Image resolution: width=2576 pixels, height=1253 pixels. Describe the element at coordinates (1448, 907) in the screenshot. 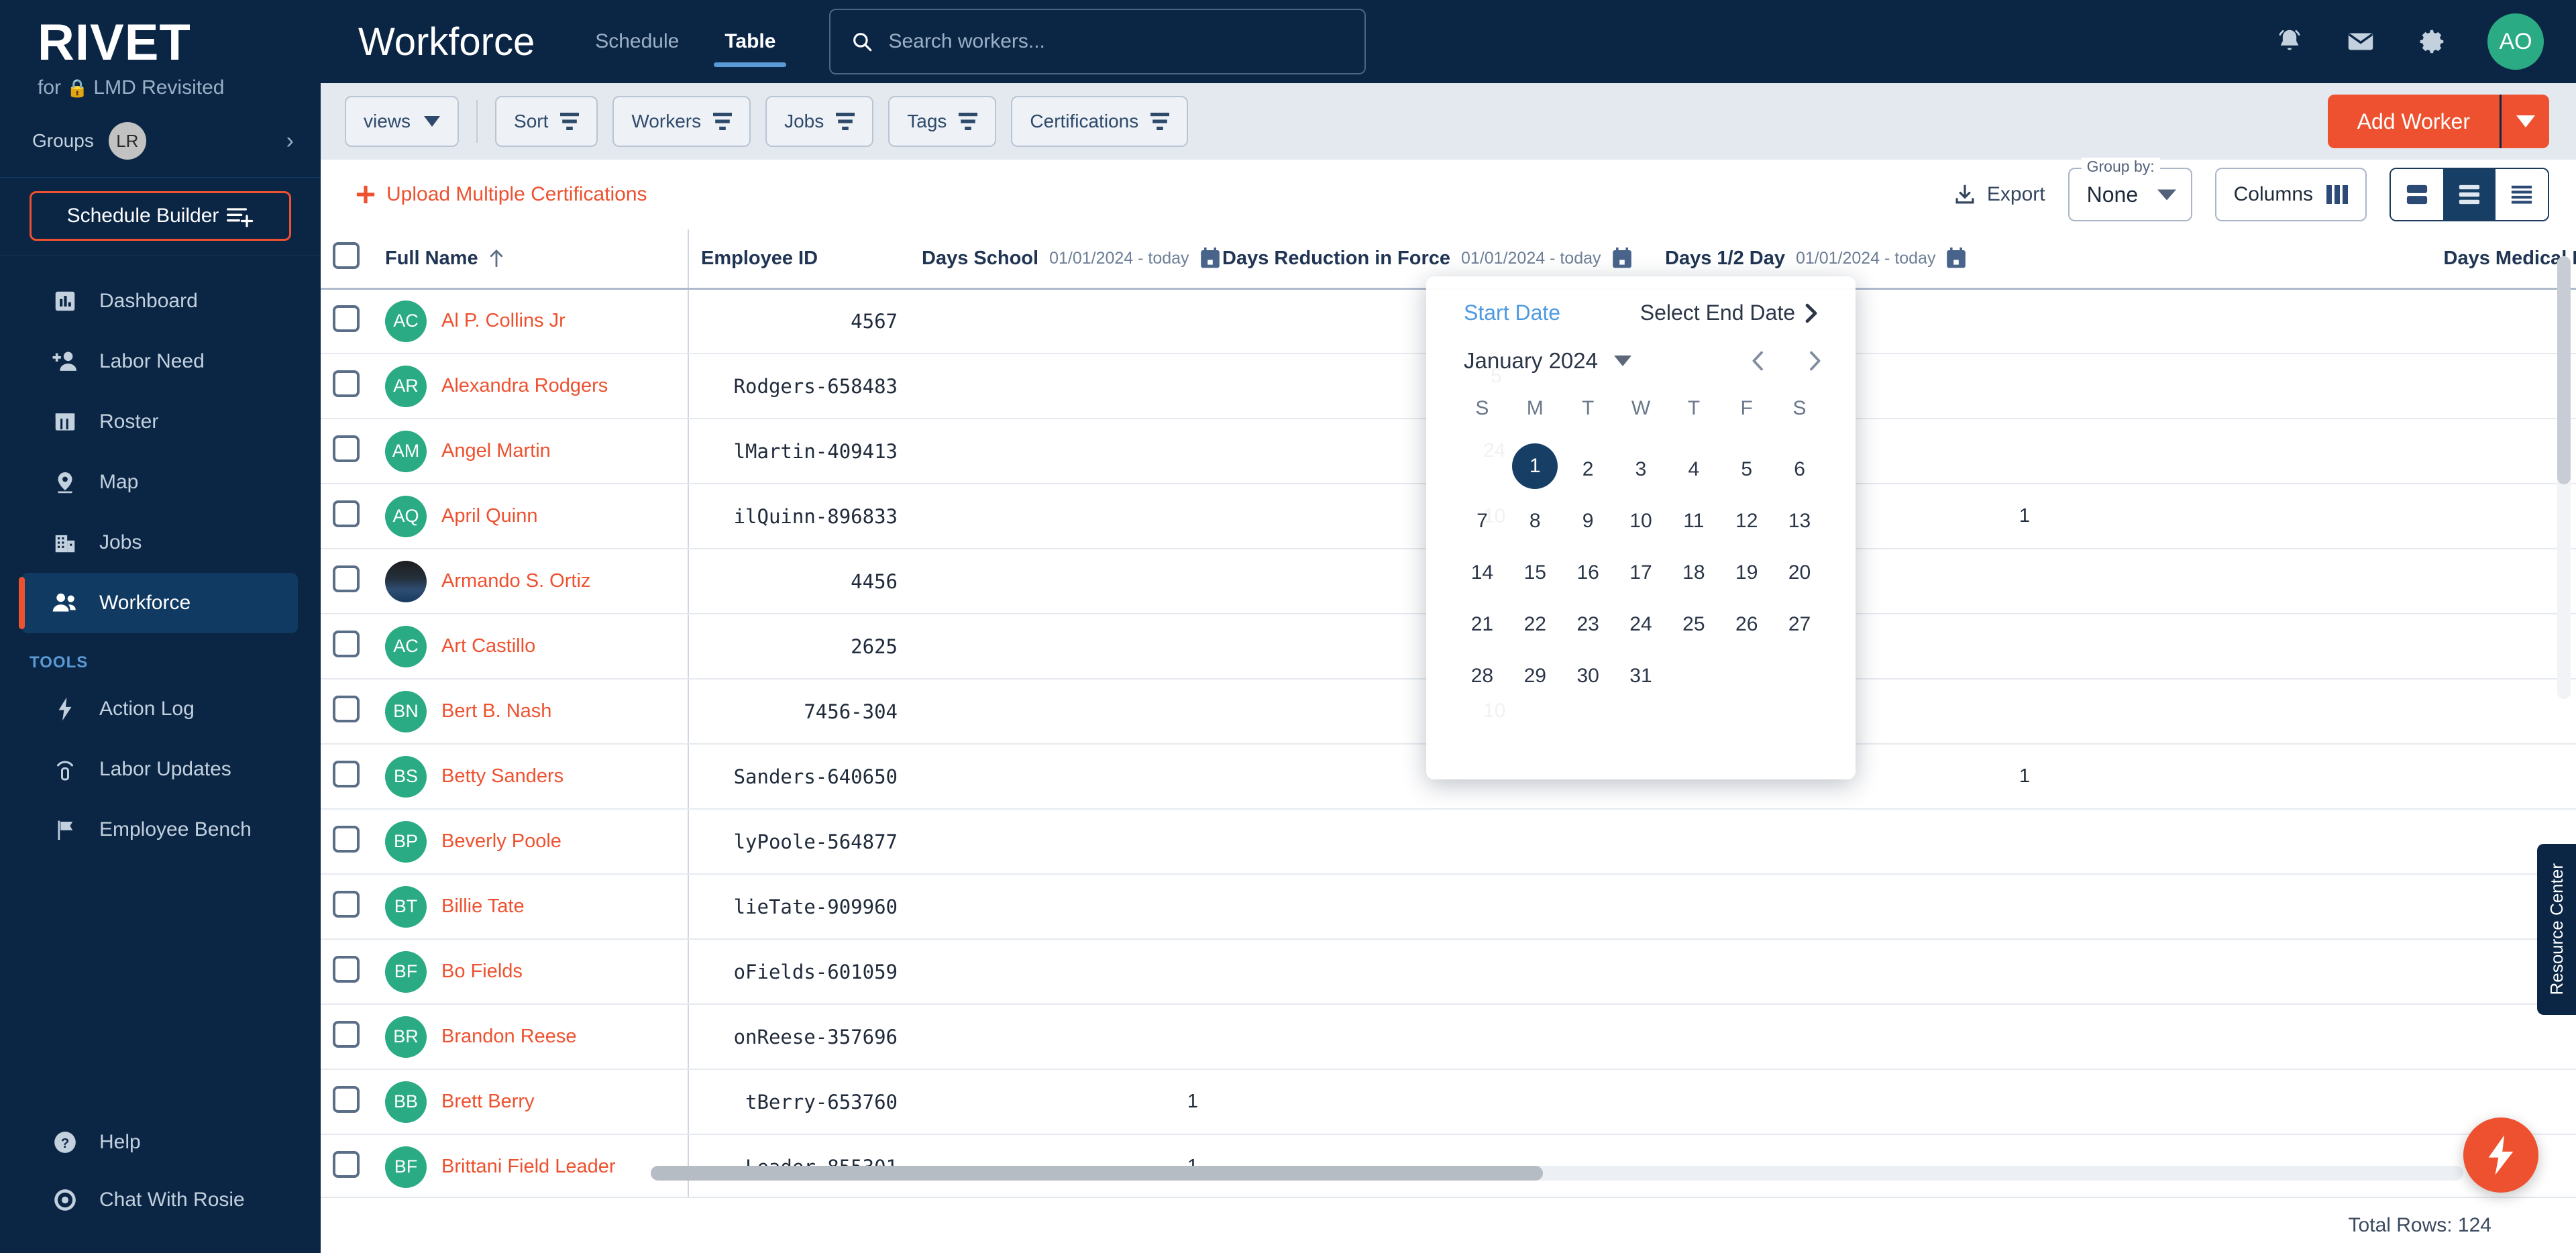

I see `table-row: BT Billie Tate lieTate-909960` at that location.